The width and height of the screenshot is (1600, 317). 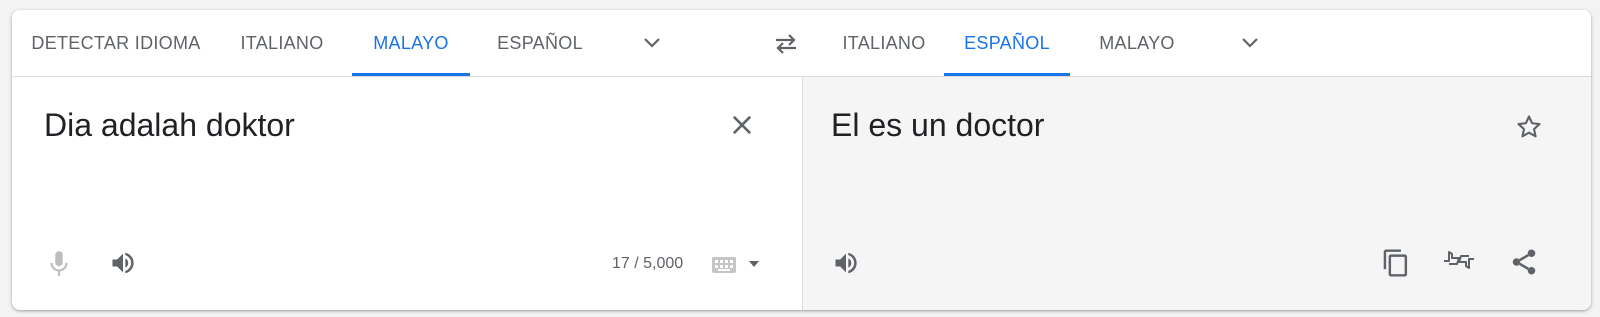 I want to click on tab-target-italiano: Italiano, so click(x=884, y=43).